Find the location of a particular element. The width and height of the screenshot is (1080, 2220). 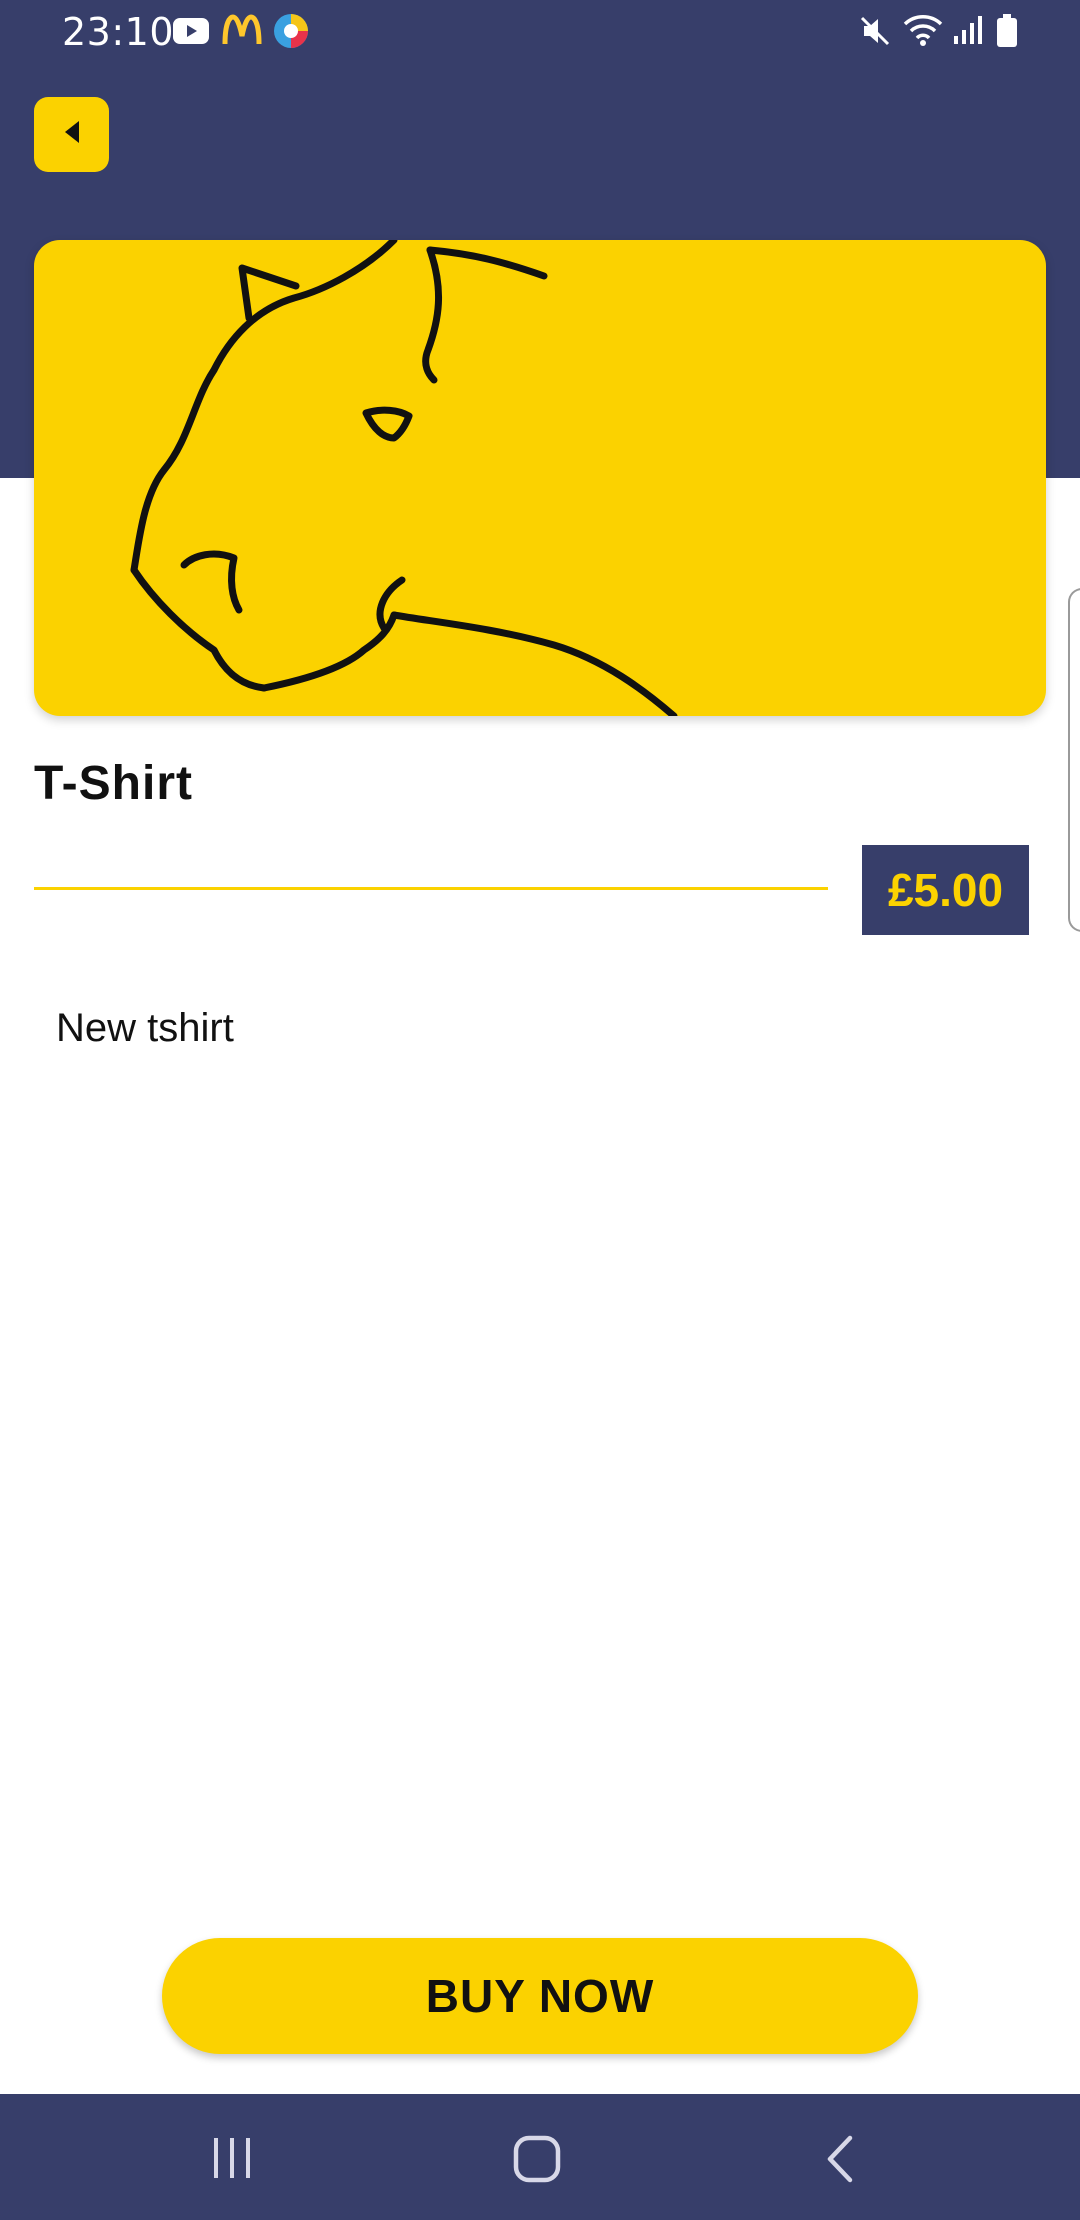

status-time: 23:10 is located at coordinates (118, 32).